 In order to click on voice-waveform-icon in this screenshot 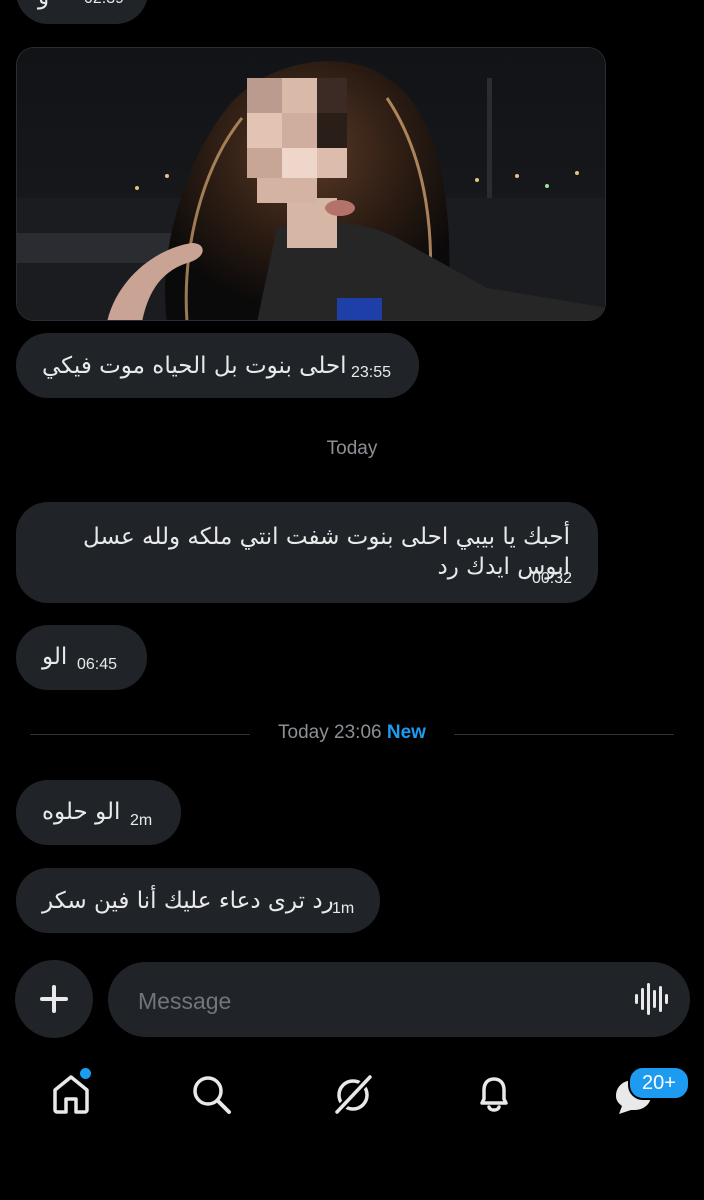, I will do `click(651, 999)`.